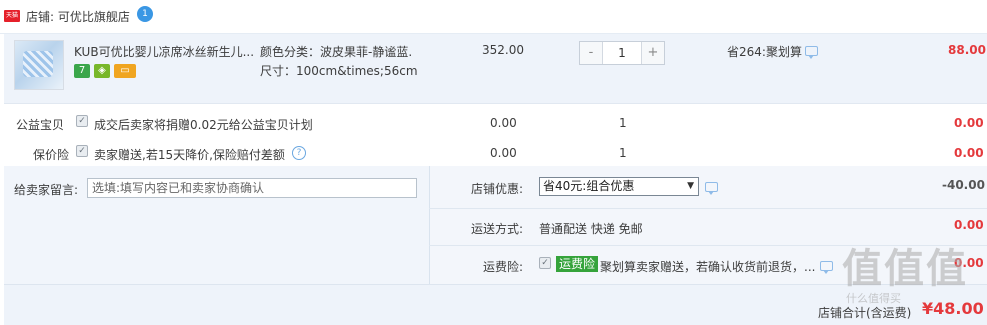 The height and width of the screenshot is (325, 987). I want to click on total-amount: ¥48.00, so click(953, 308).